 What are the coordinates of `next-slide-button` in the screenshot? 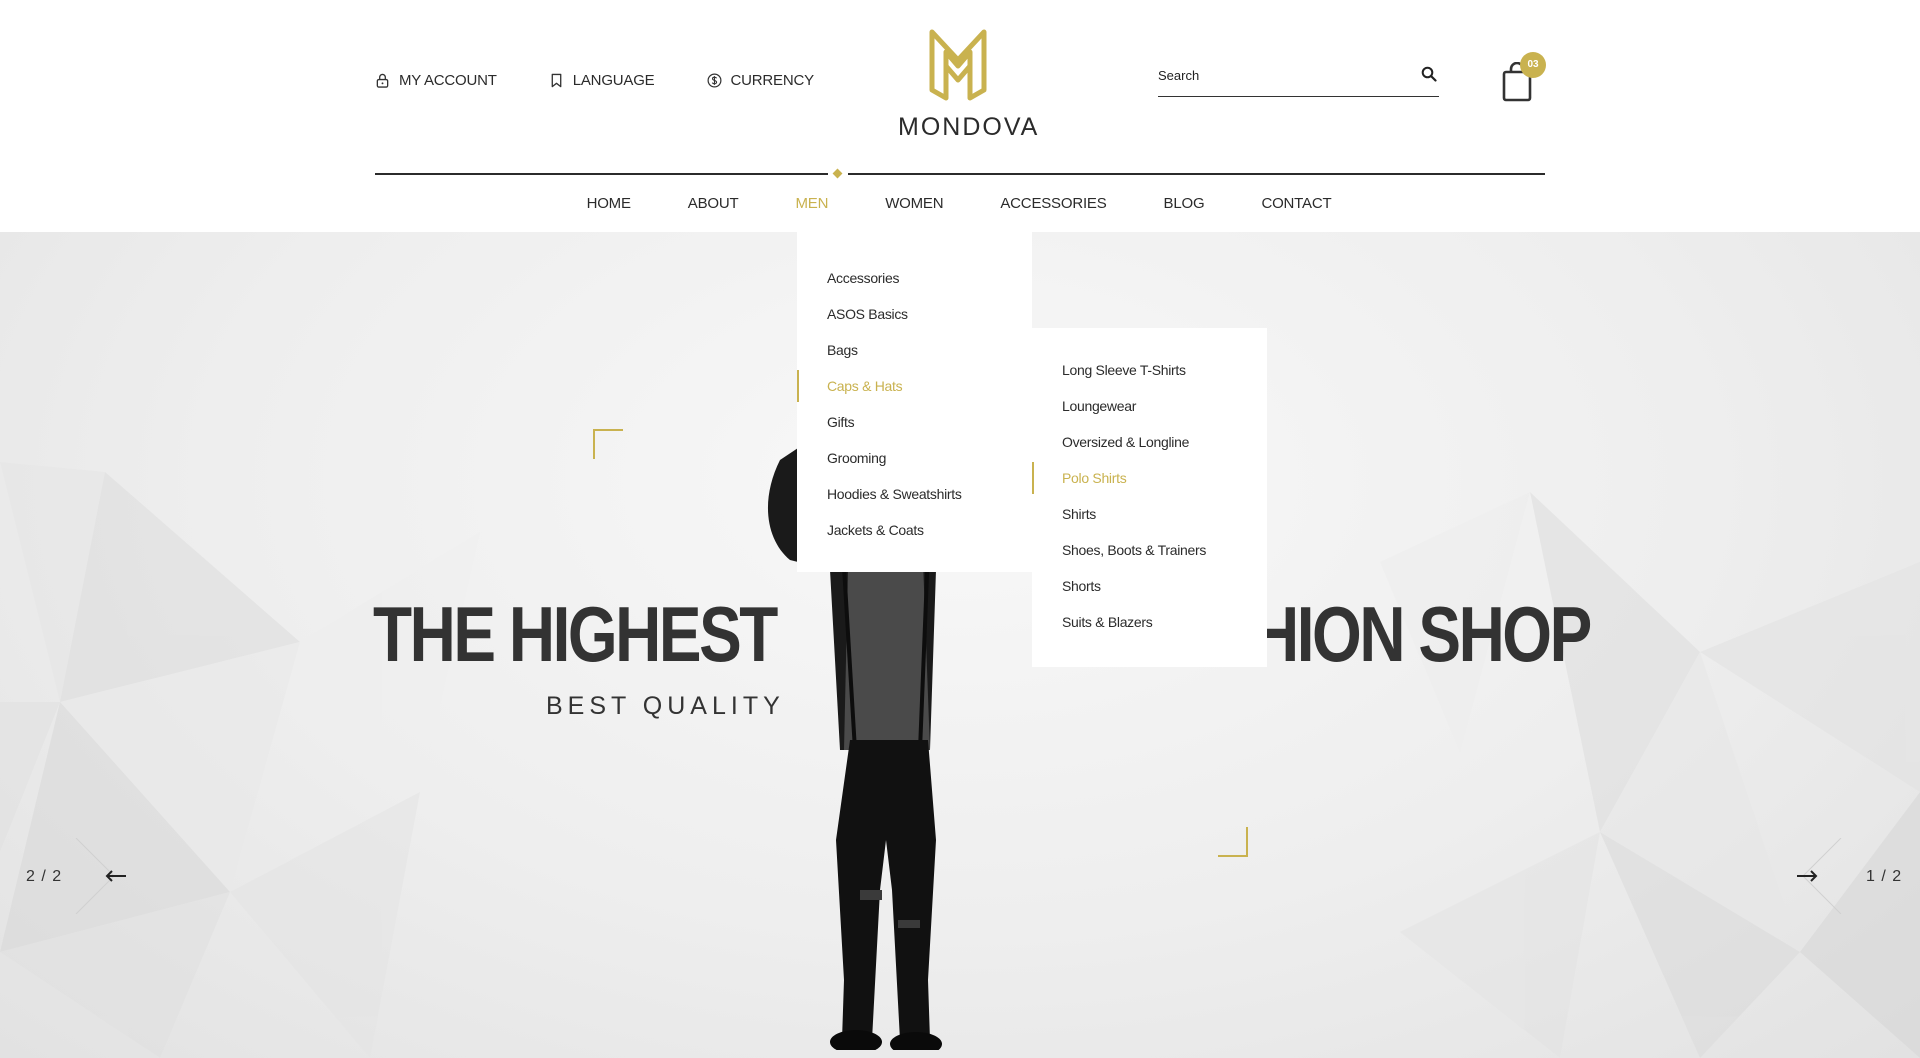 It's located at (1838, 876).